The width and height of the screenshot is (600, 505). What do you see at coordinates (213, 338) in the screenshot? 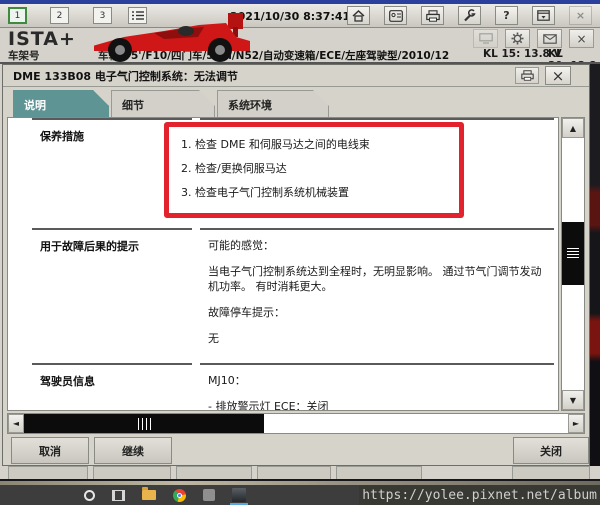
I see `content-line: 无` at bounding box center [213, 338].